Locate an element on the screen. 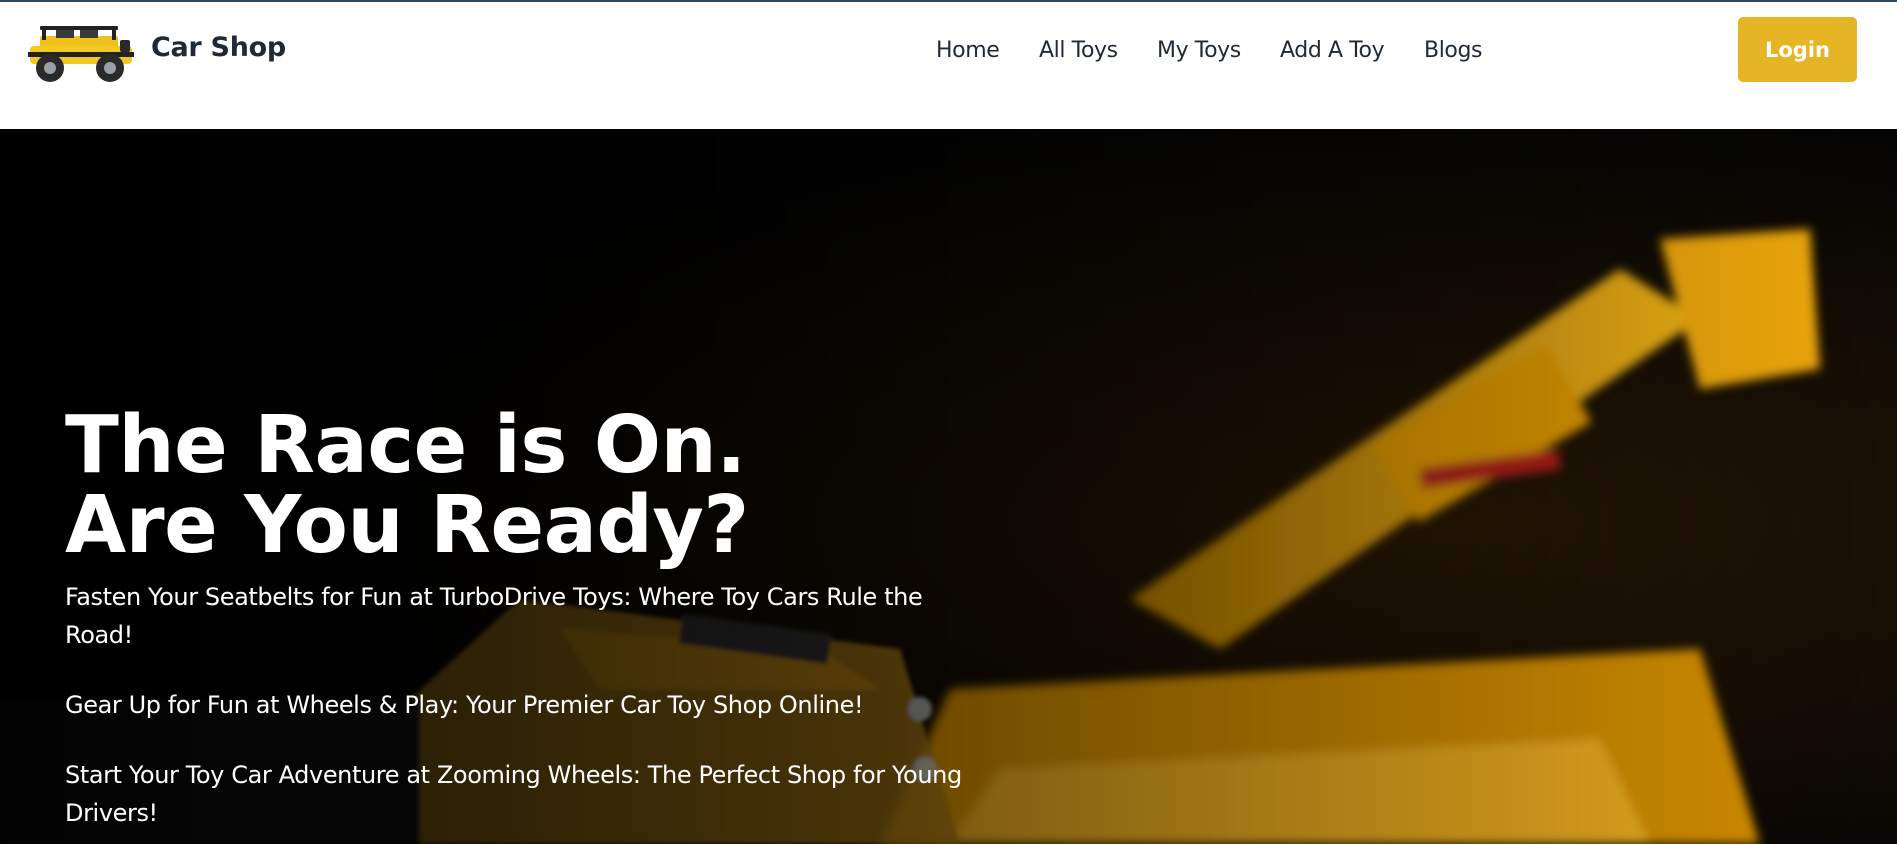 Image resolution: width=1897 pixels, height=844 pixels. nav-home: Home is located at coordinates (968, 50).